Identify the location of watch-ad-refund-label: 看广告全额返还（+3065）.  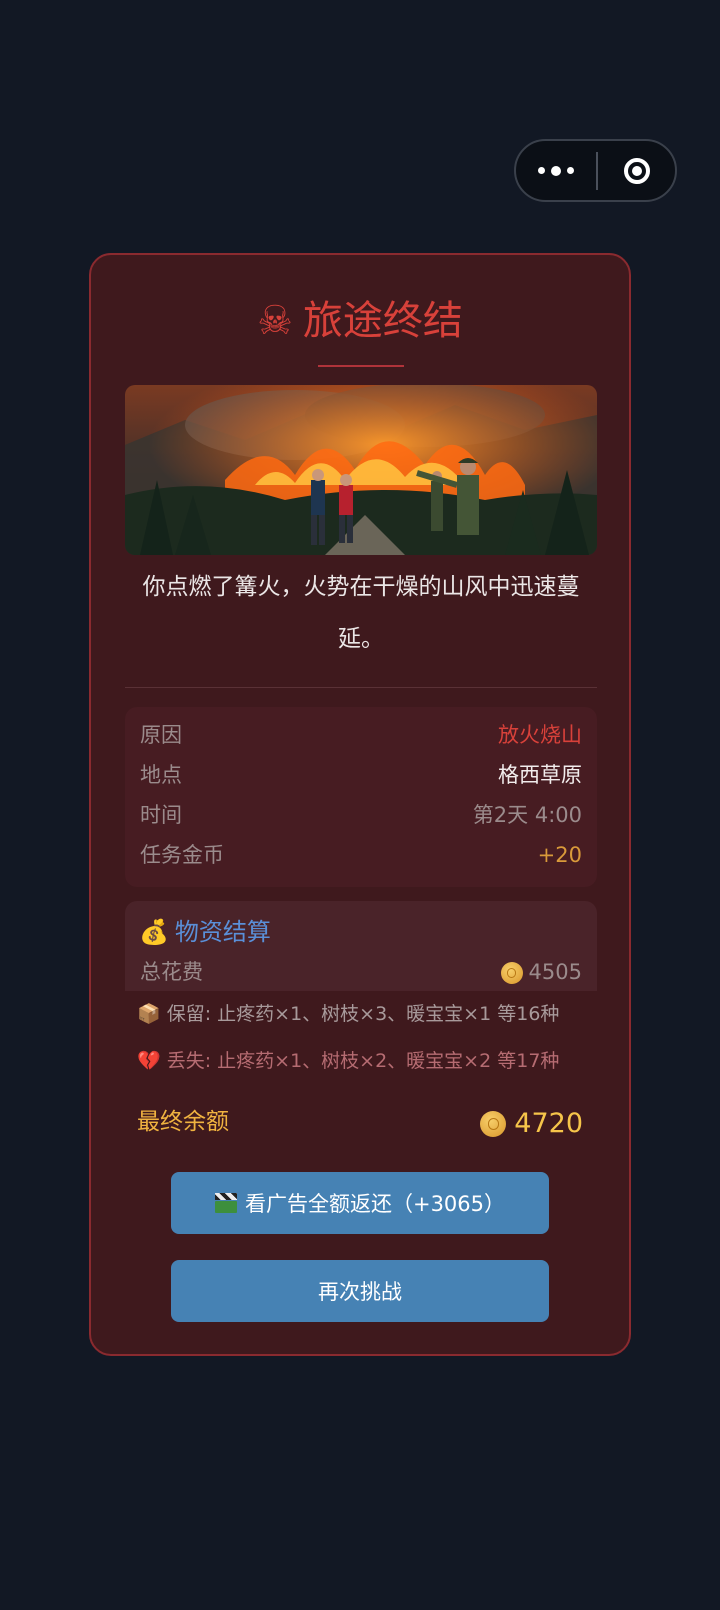
(375, 1204).